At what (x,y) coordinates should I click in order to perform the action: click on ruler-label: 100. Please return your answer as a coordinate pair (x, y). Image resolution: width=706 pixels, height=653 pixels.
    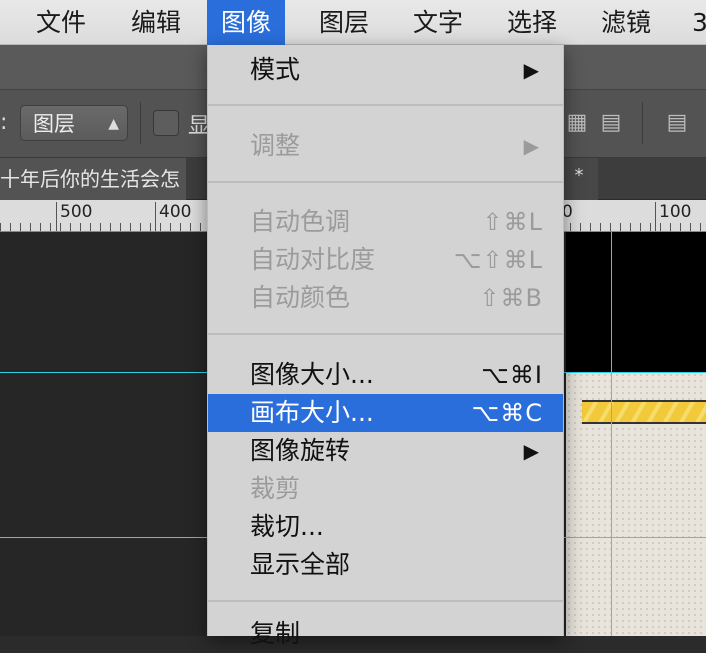
    Looking at the image, I should click on (675, 212).